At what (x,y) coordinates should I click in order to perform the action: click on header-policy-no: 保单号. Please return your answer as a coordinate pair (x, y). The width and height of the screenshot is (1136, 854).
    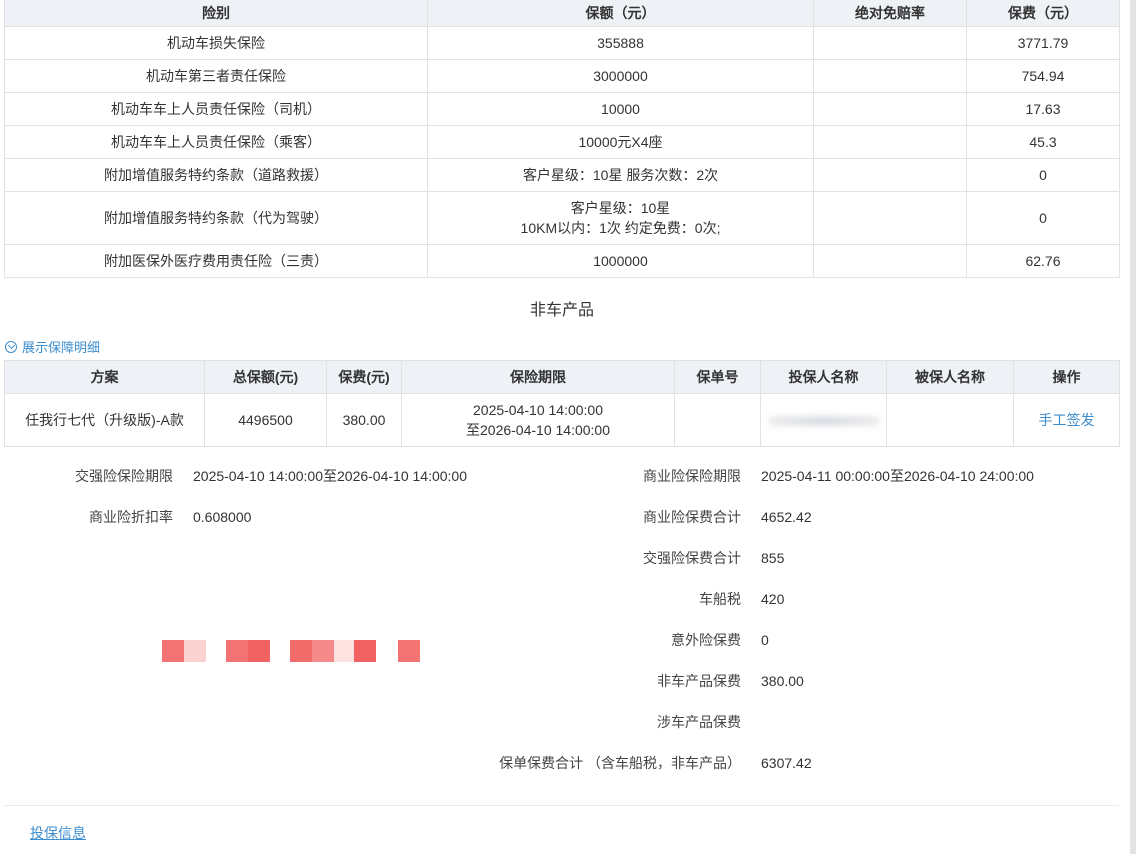
    Looking at the image, I should click on (717, 377).